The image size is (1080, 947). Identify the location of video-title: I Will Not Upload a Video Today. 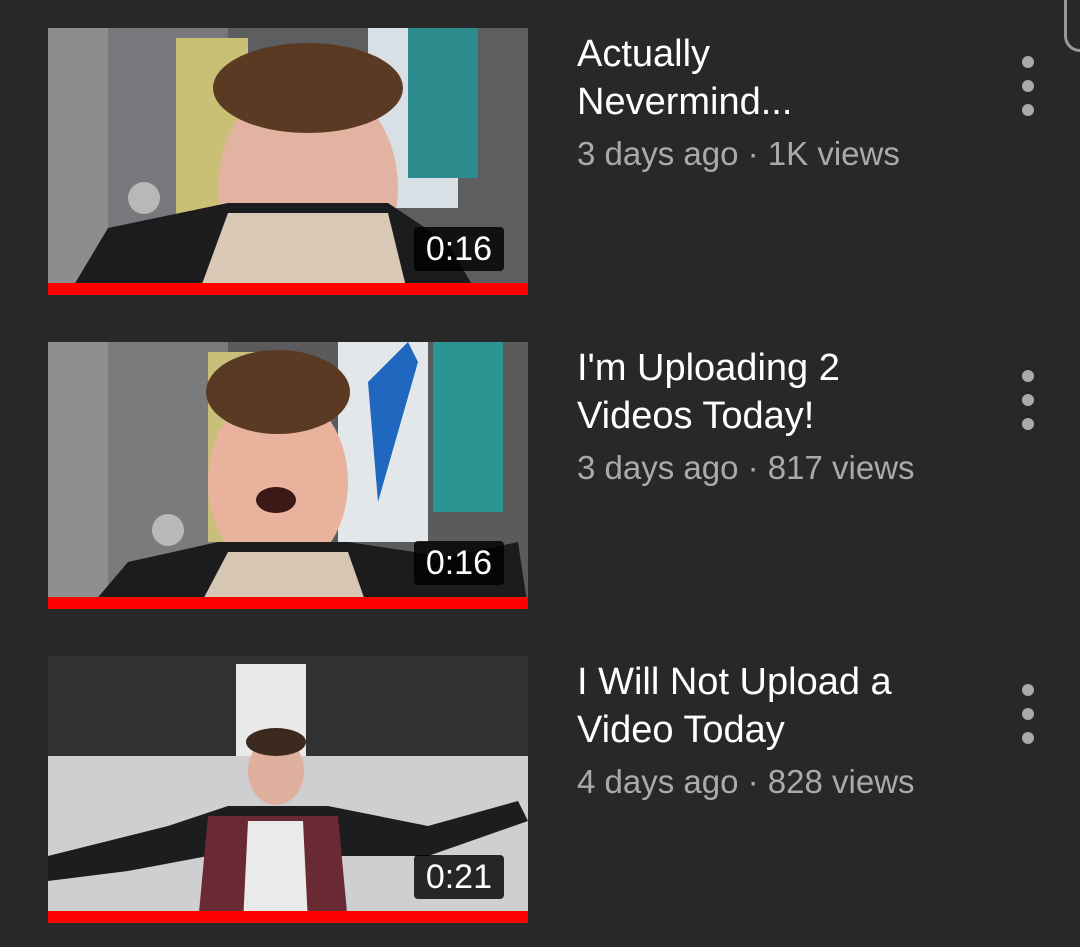
(782, 706).